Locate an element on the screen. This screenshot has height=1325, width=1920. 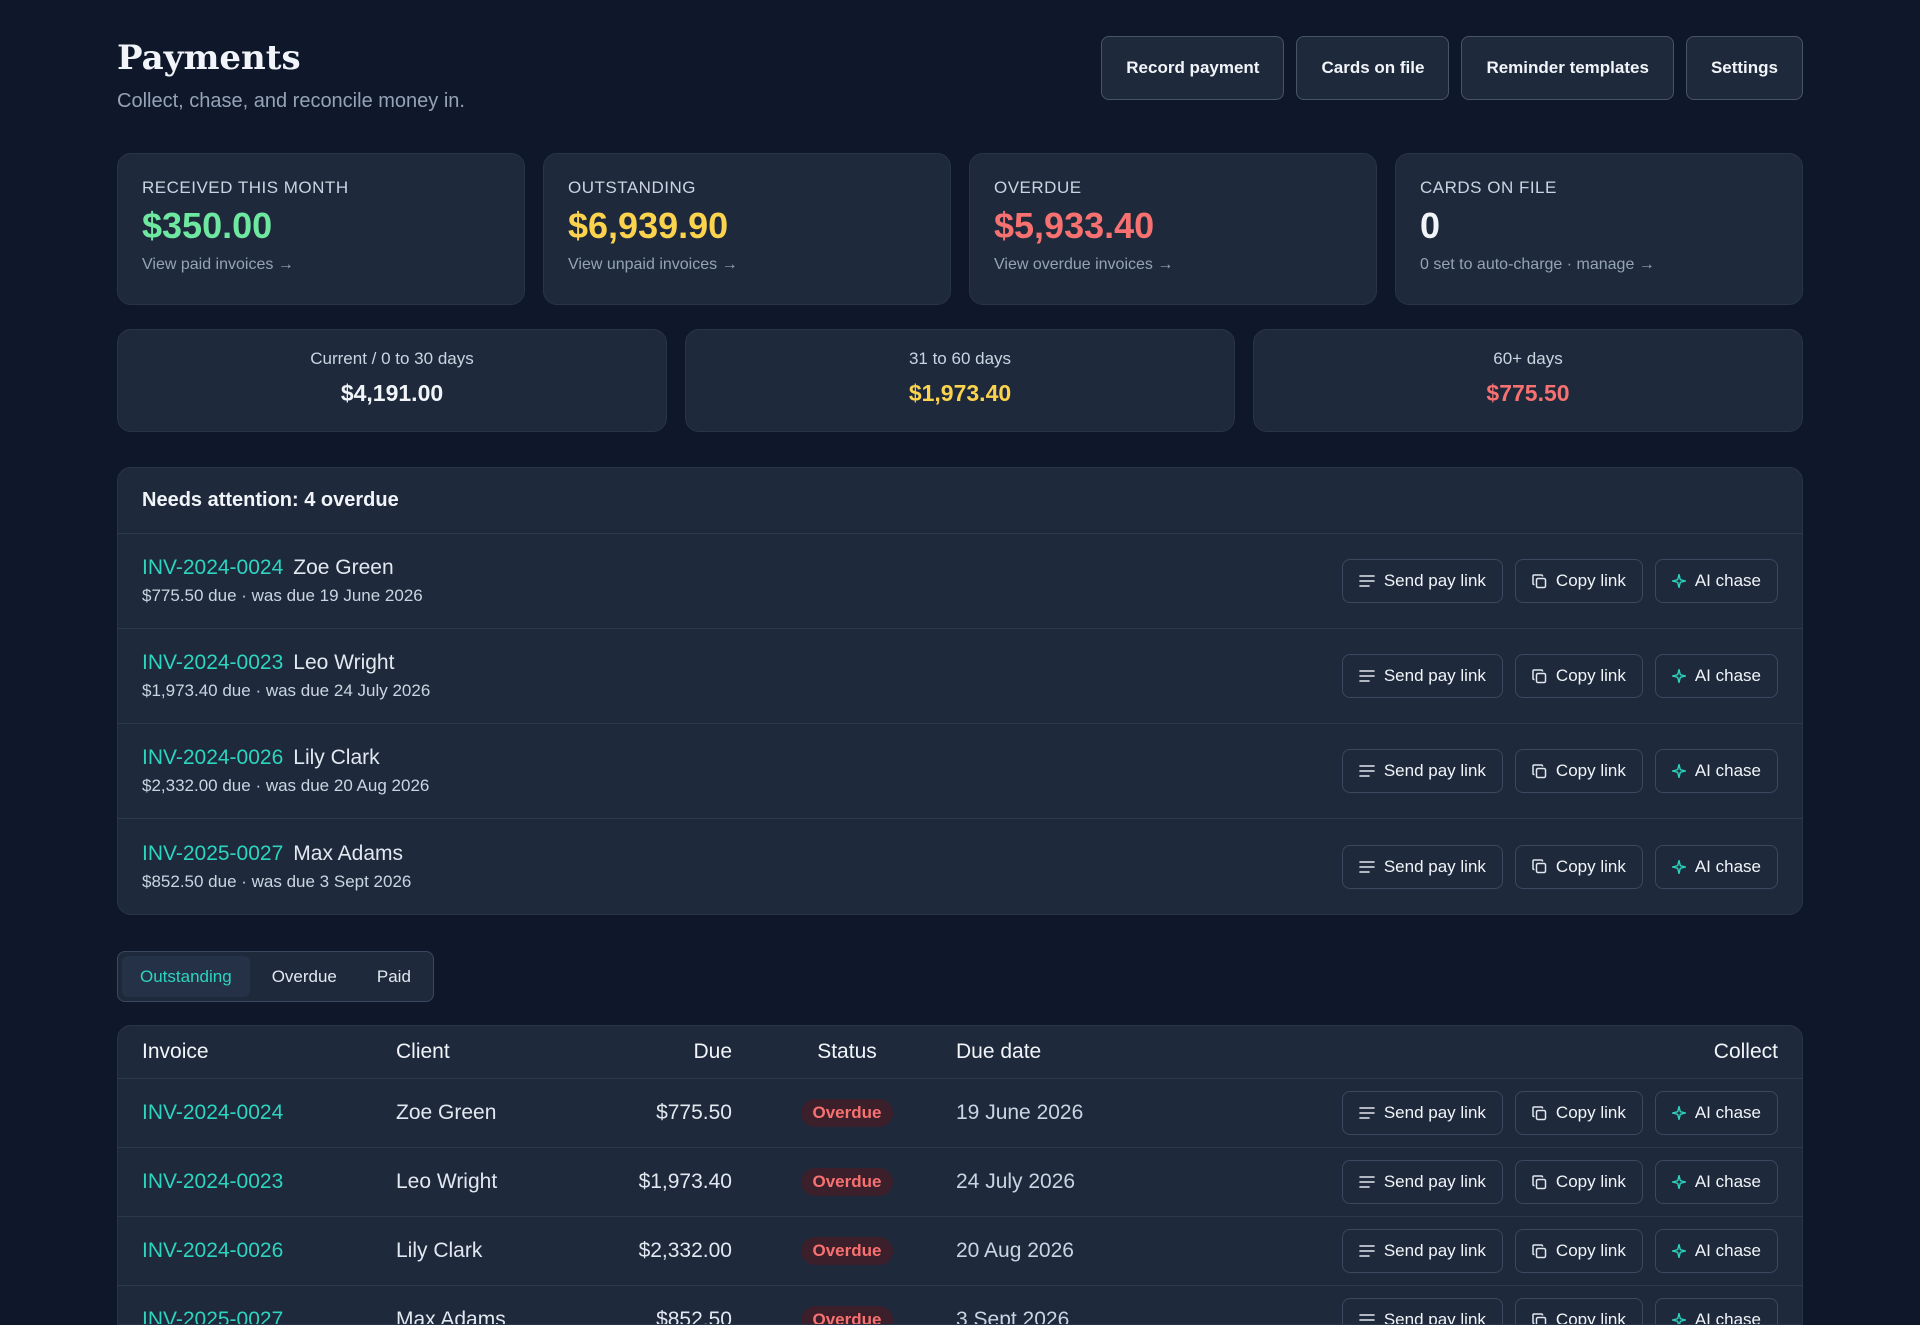
column-header-due: Due is located at coordinates (674, 1052).